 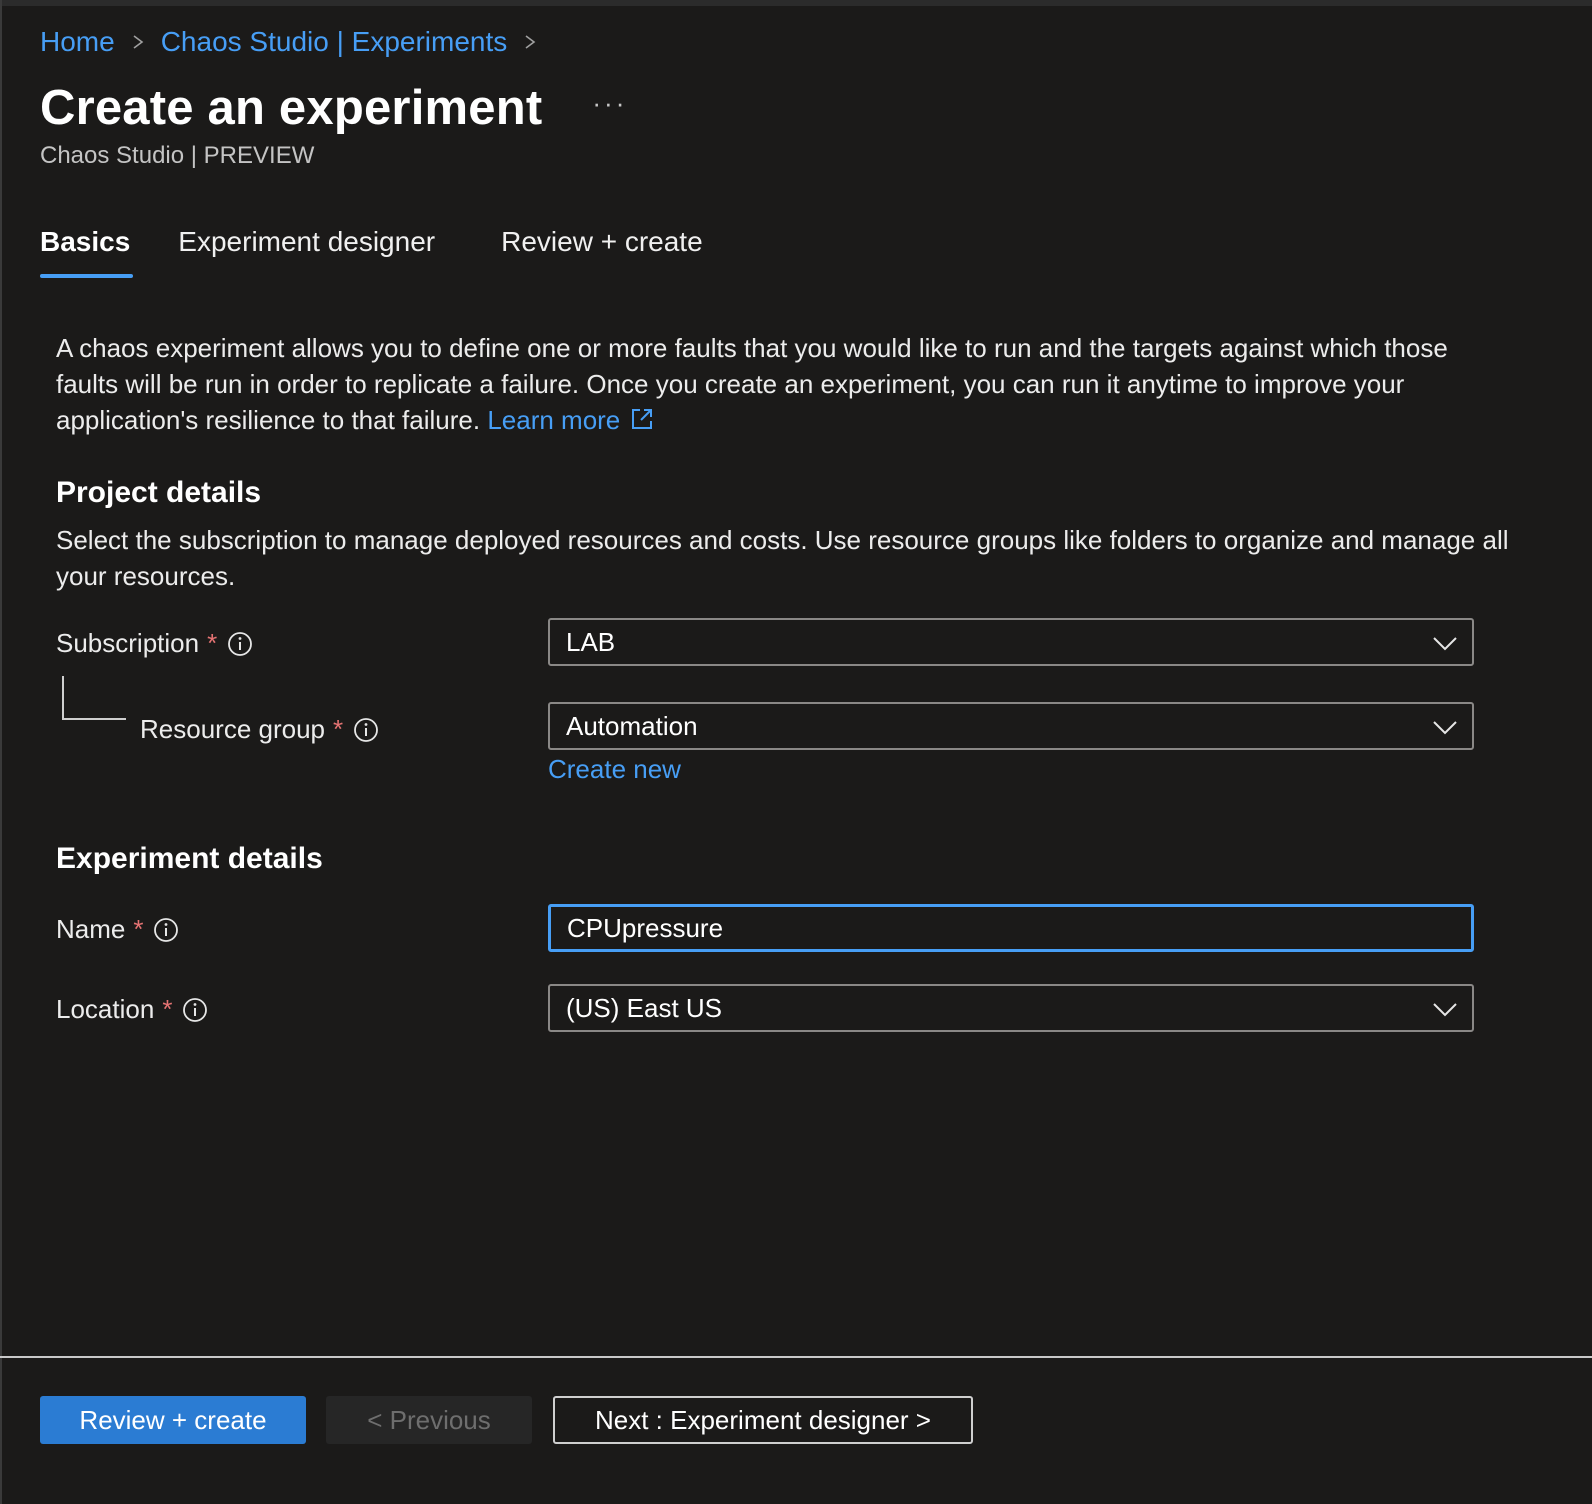 I want to click on tab-experiment-designer: Experiment designer, so click(x=306, y=251).